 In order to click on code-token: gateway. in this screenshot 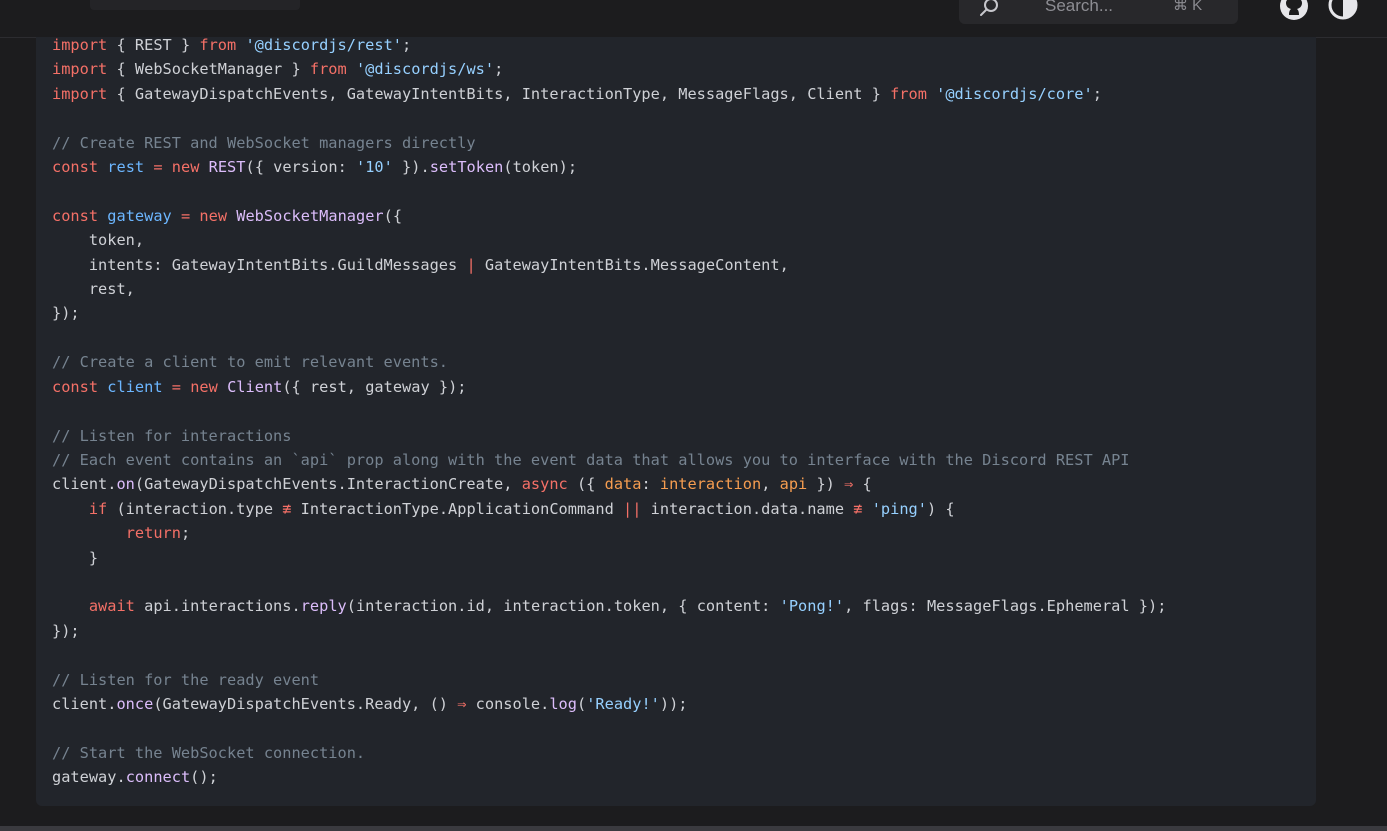, I will do `click(89, 777)`.